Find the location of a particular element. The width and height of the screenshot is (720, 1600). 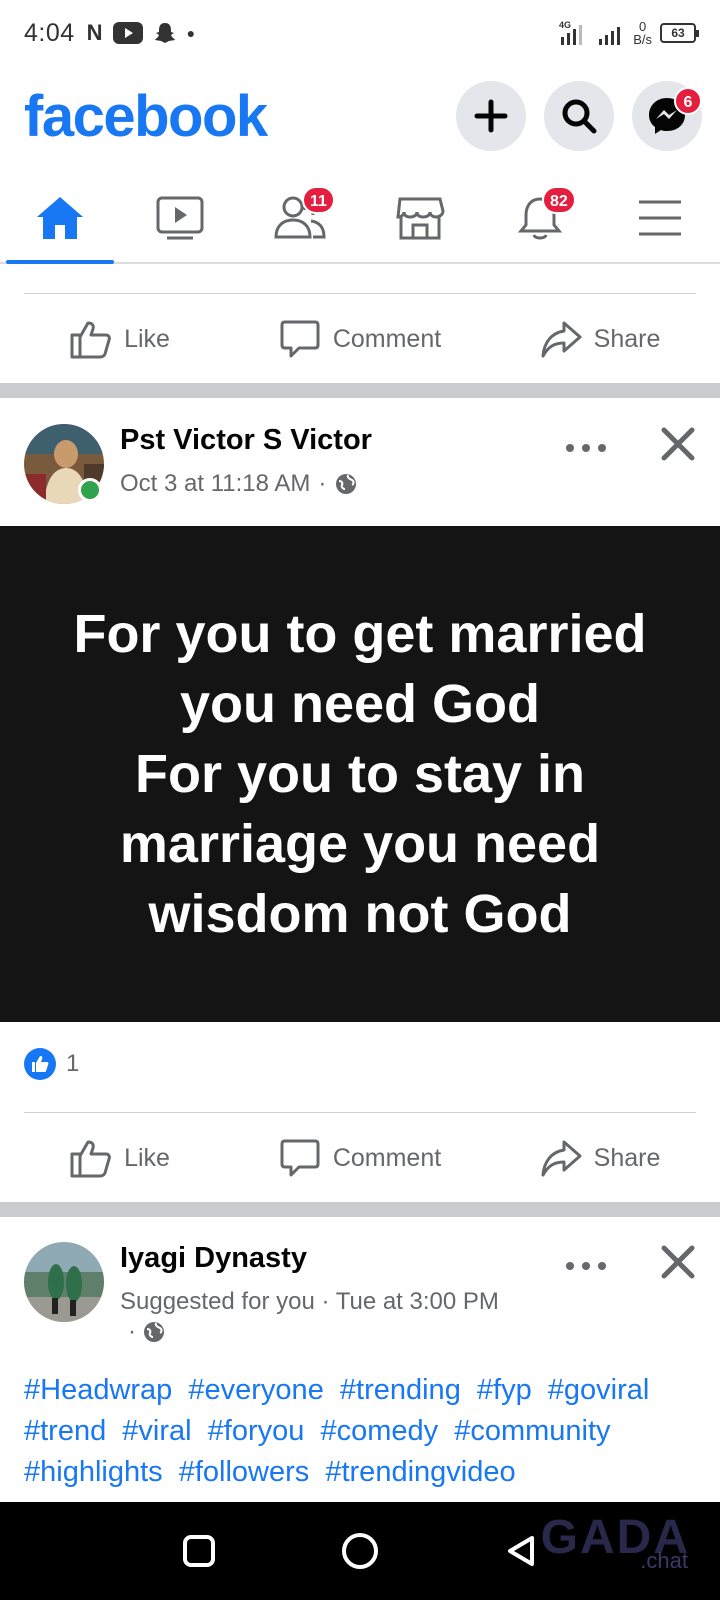

hashtag-link: #trending is located at coordinates (400, 1390).